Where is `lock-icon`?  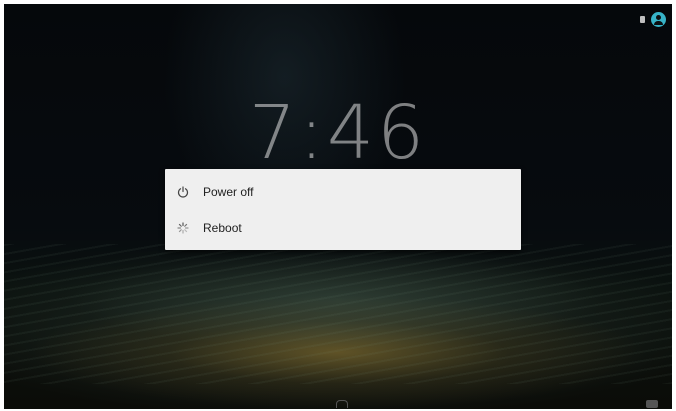 lock-icon is located at coordinates (342, 404).